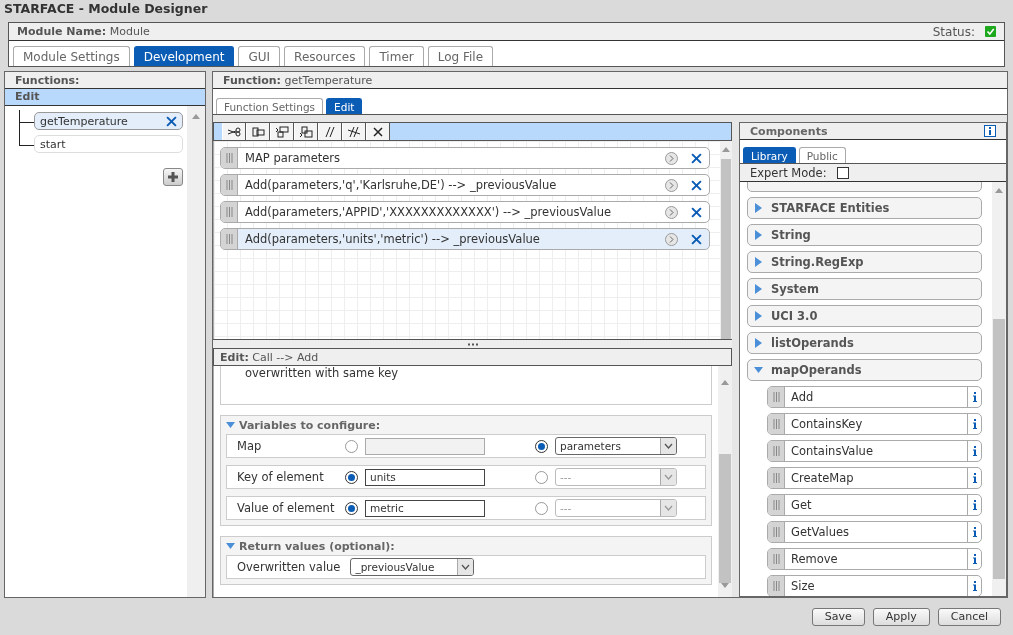 The image size is (1013, 635). I want to click on block-out-icon, so click(306, 131).